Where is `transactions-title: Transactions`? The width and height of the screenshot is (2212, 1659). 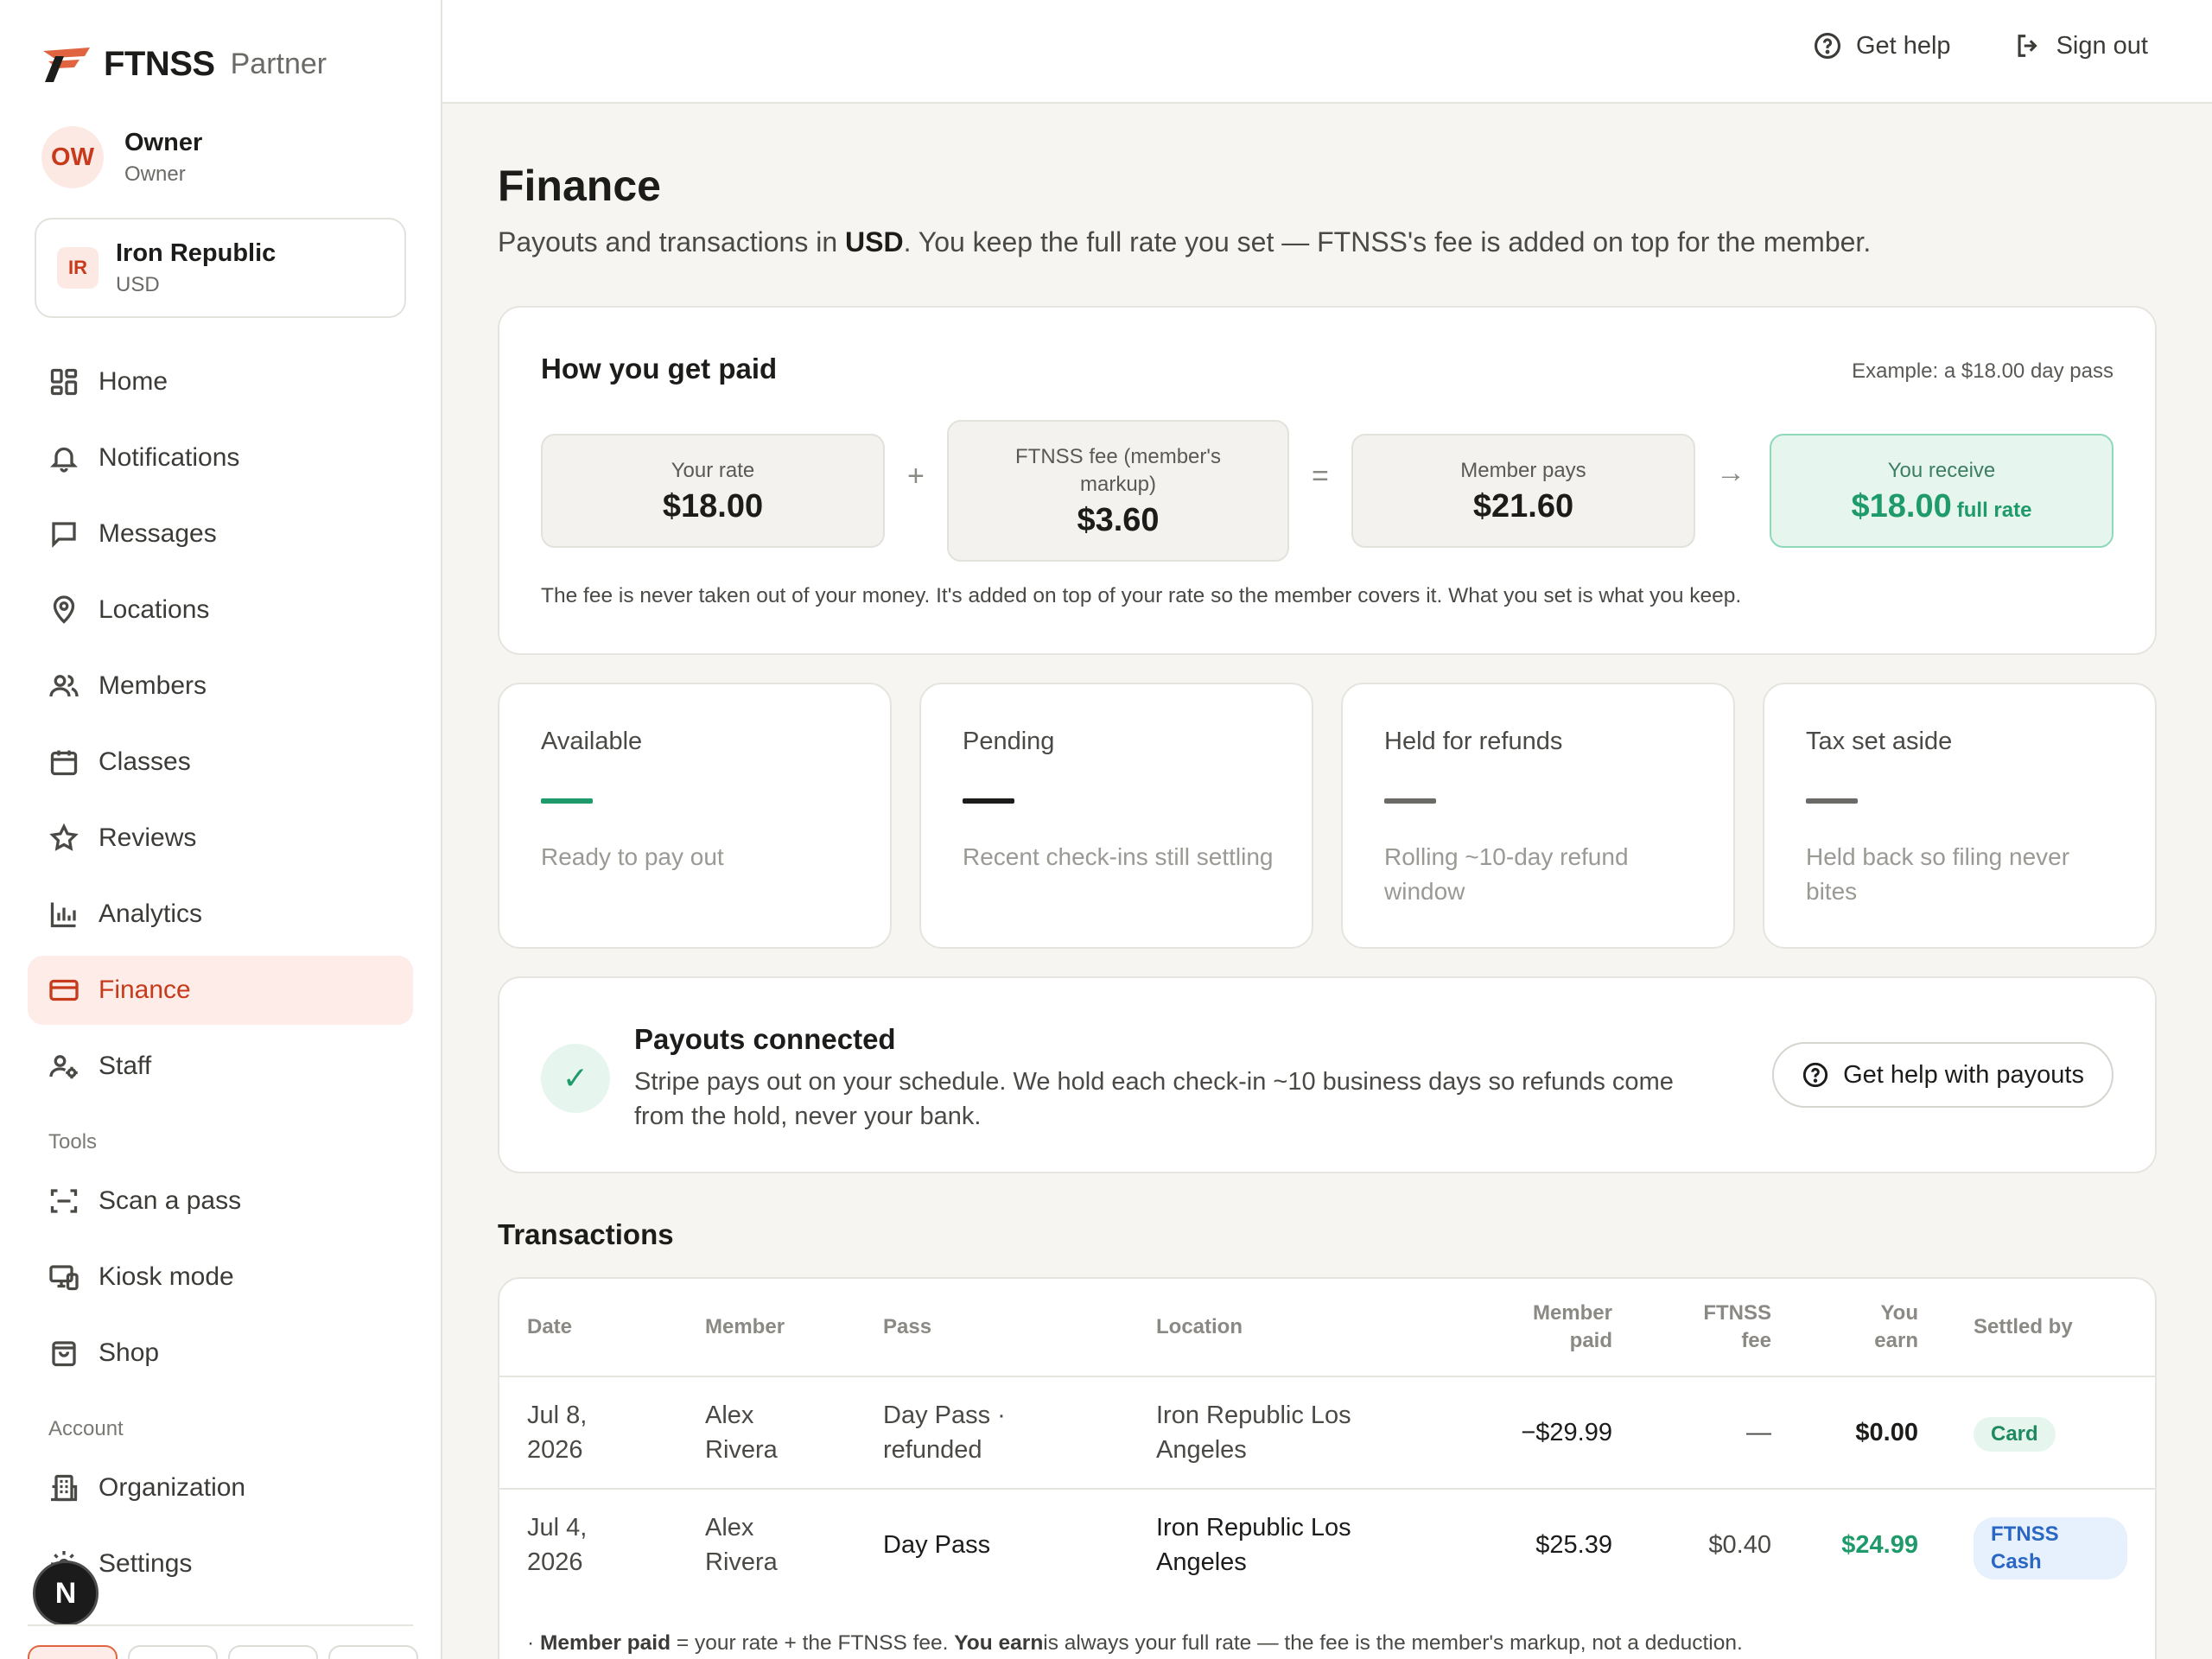
transactions-title: Transactions is located at coordinates (586, 1234).